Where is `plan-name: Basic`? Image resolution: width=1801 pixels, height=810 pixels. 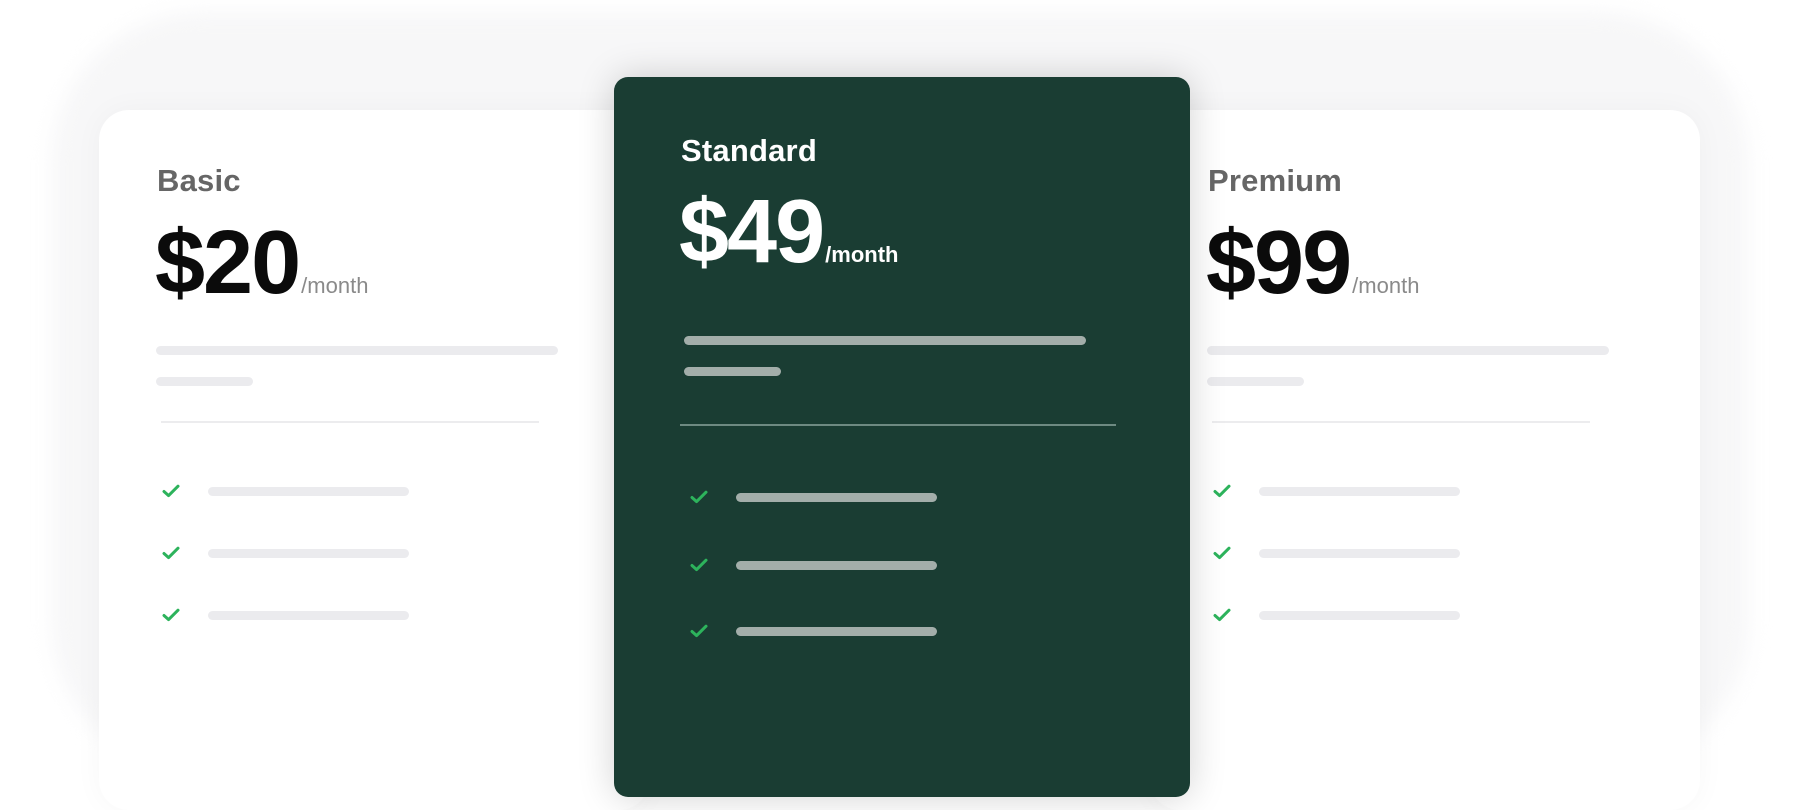 plan-name: Basic is located at coordinates (199, 180).